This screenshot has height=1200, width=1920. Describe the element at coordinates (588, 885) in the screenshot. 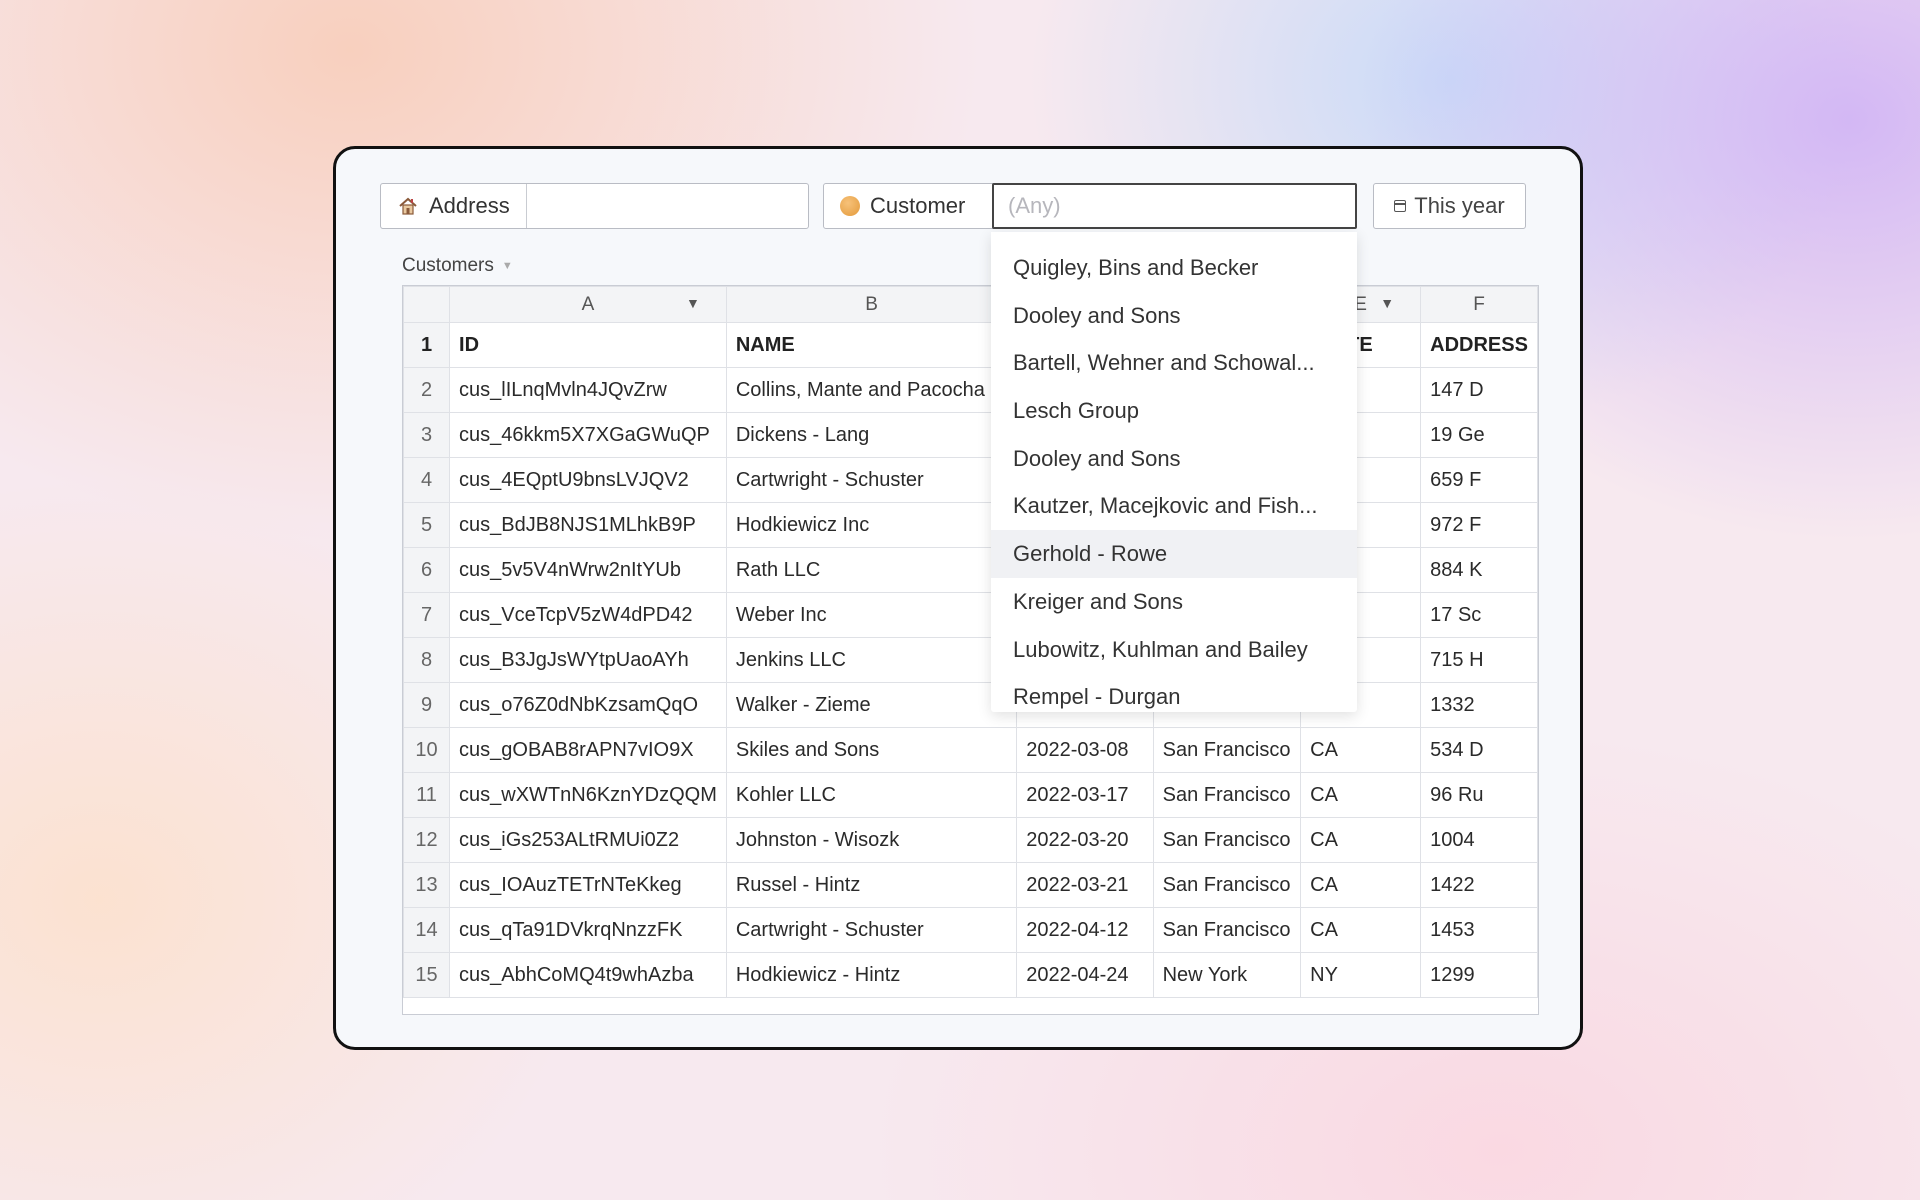

I see `cell-id: cus_IOAuzTETrNTeKkeg` at that location.